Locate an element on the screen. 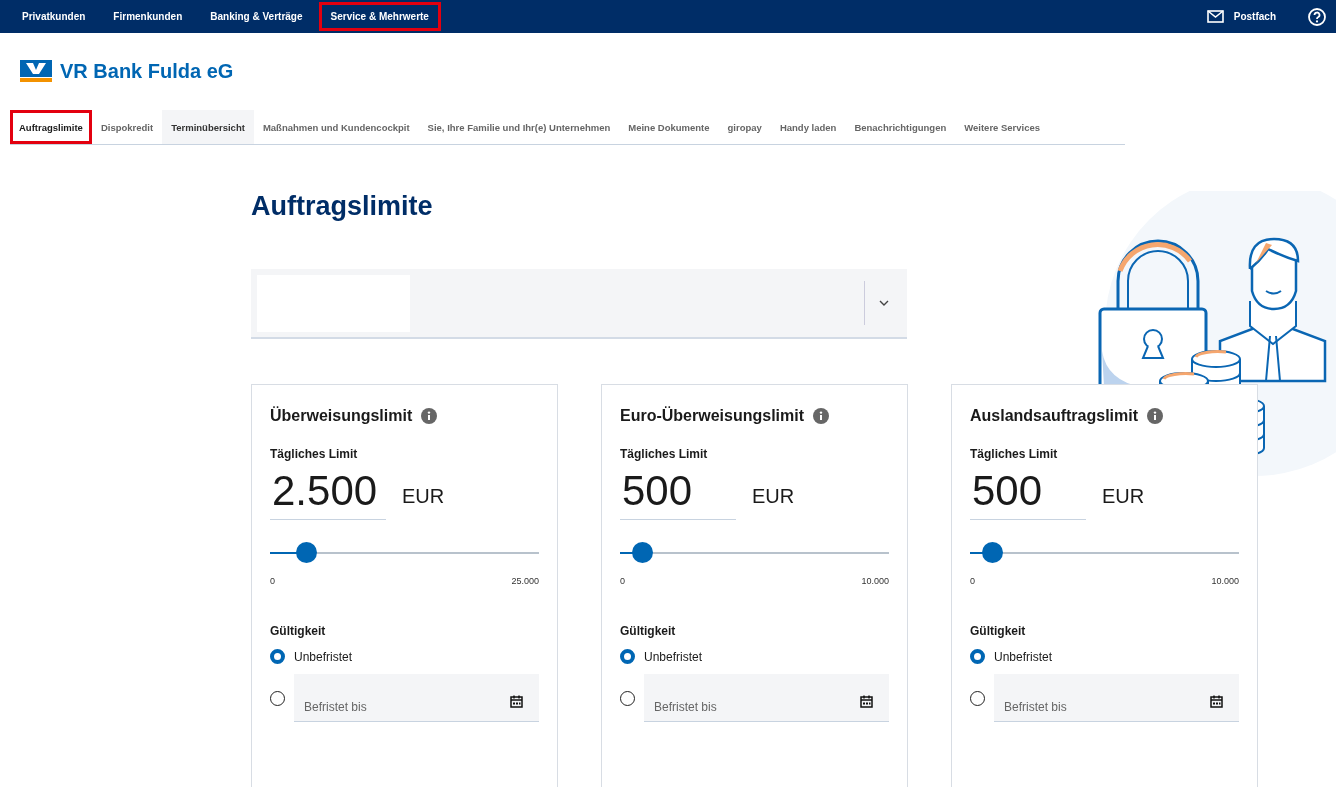 The width and height of the screenshot is (1336, 787). amount-field: 2.500 is located at coordinates (328, 493).